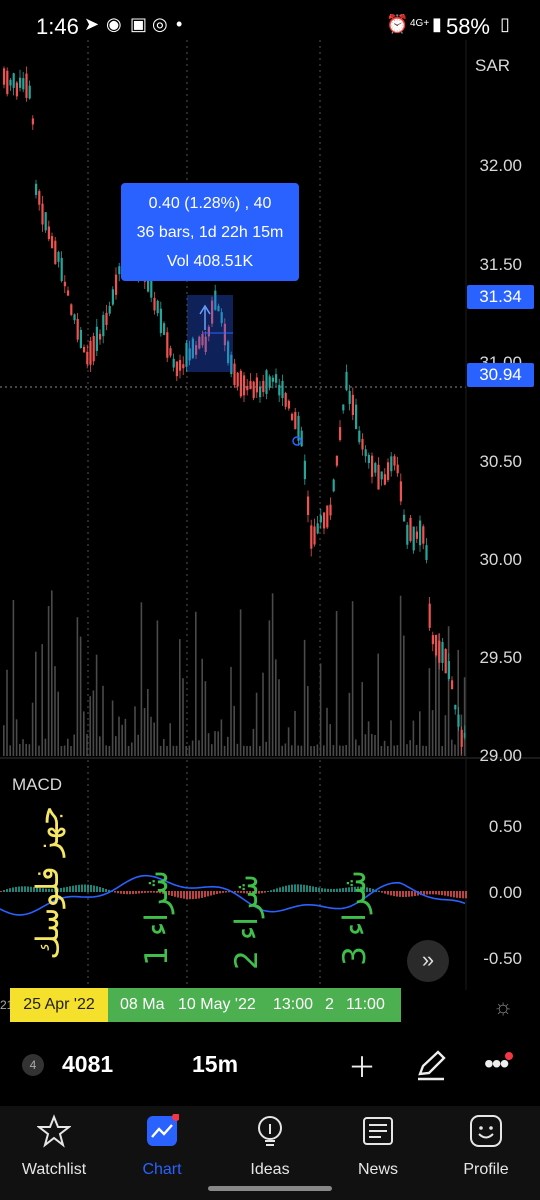 This screenshot has height=1200, width=540. What do you see at coordinates (92, 24) in the screenshot?
I see `telegram-icon: ➤` at bounding box center [92, 24].